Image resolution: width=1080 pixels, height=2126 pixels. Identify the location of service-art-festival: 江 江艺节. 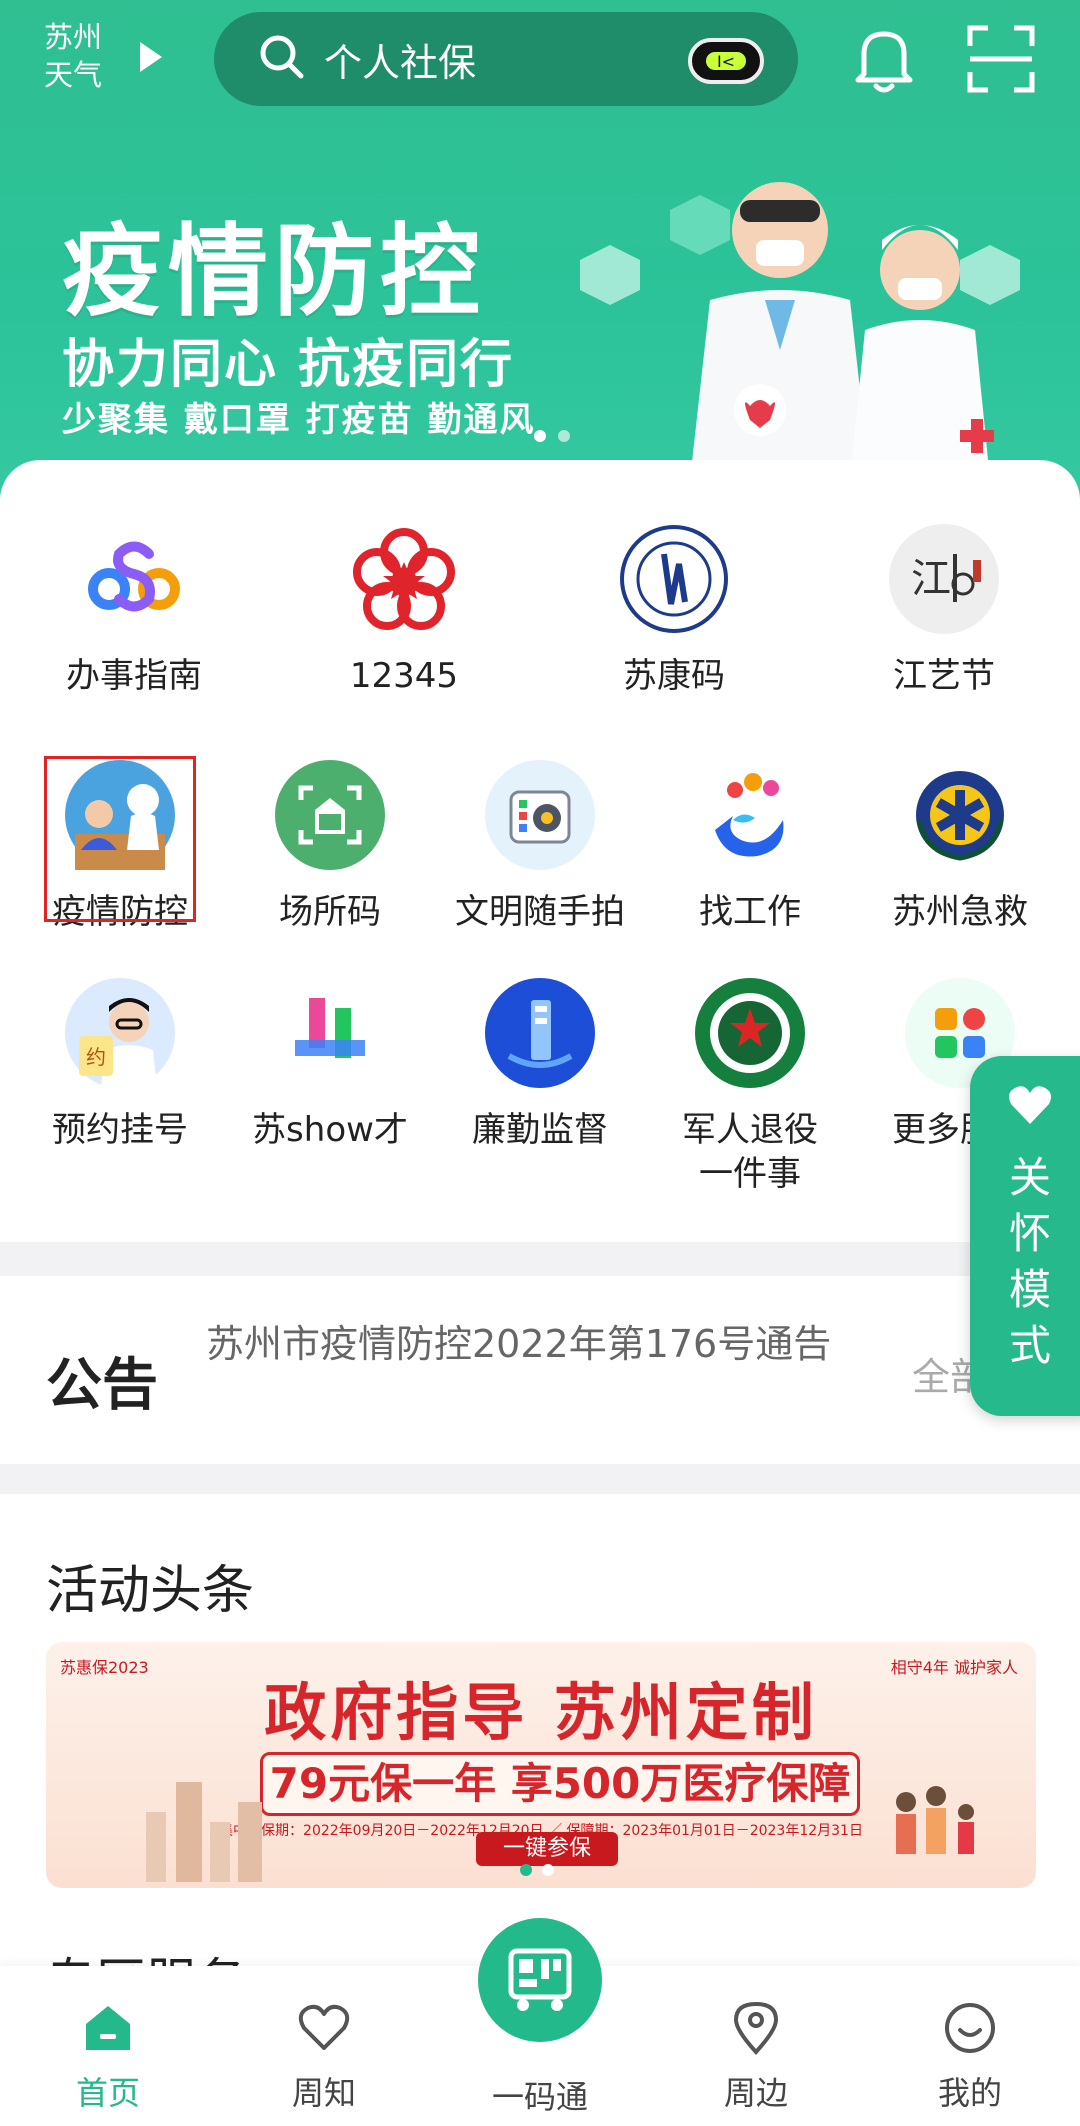
(944, 611).